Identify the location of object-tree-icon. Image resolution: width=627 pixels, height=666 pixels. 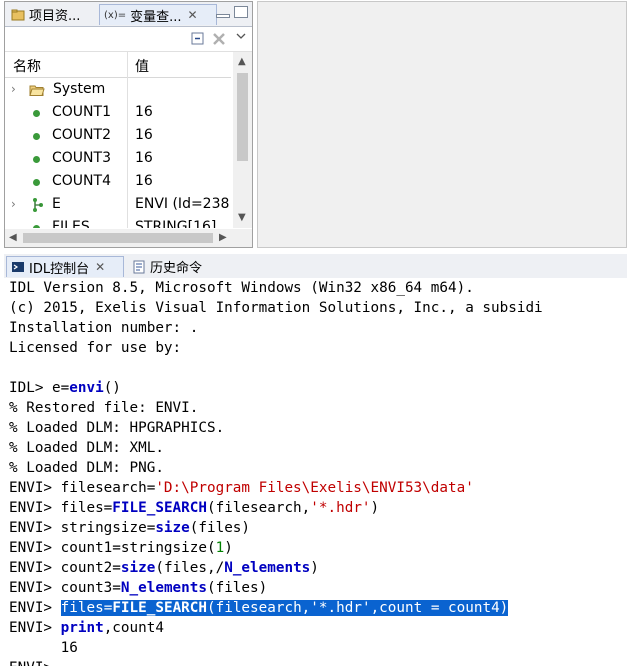
(38, 205).